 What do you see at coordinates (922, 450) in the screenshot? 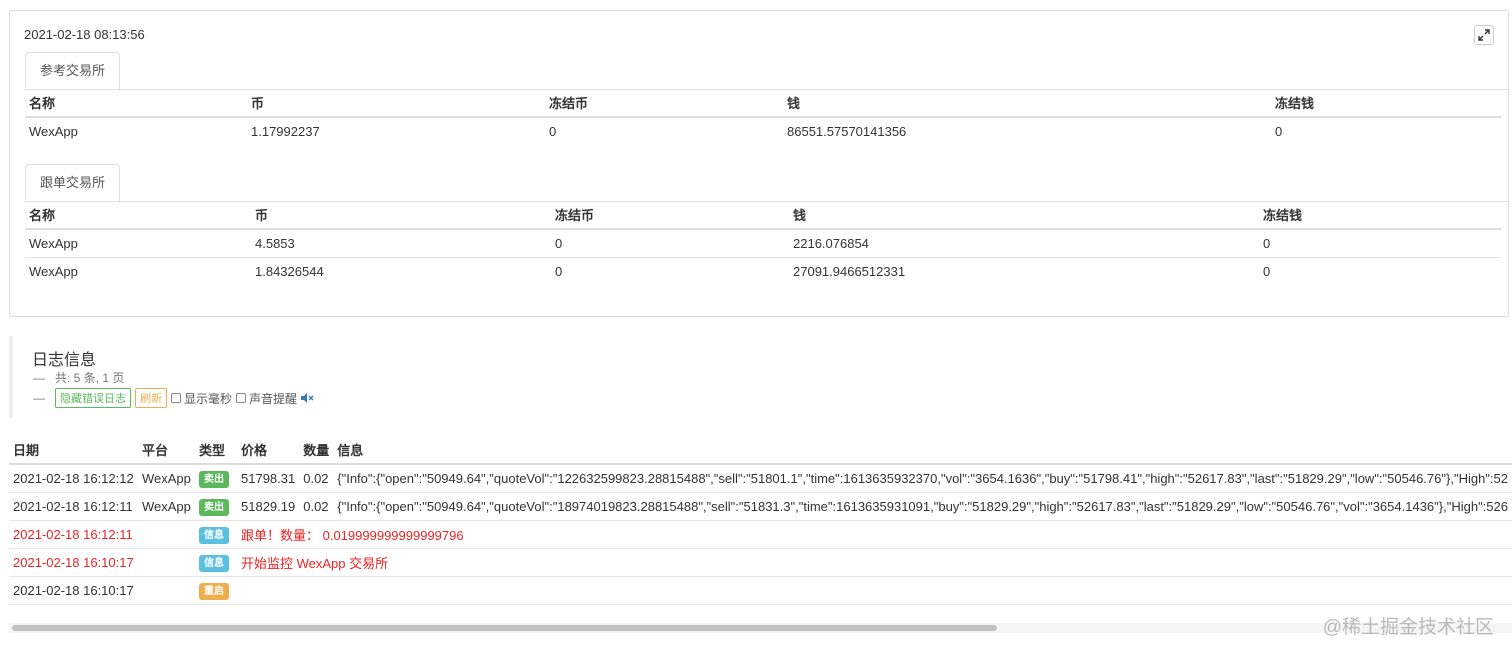
I see `column-header: 信息` at bounding box center [922, 450].